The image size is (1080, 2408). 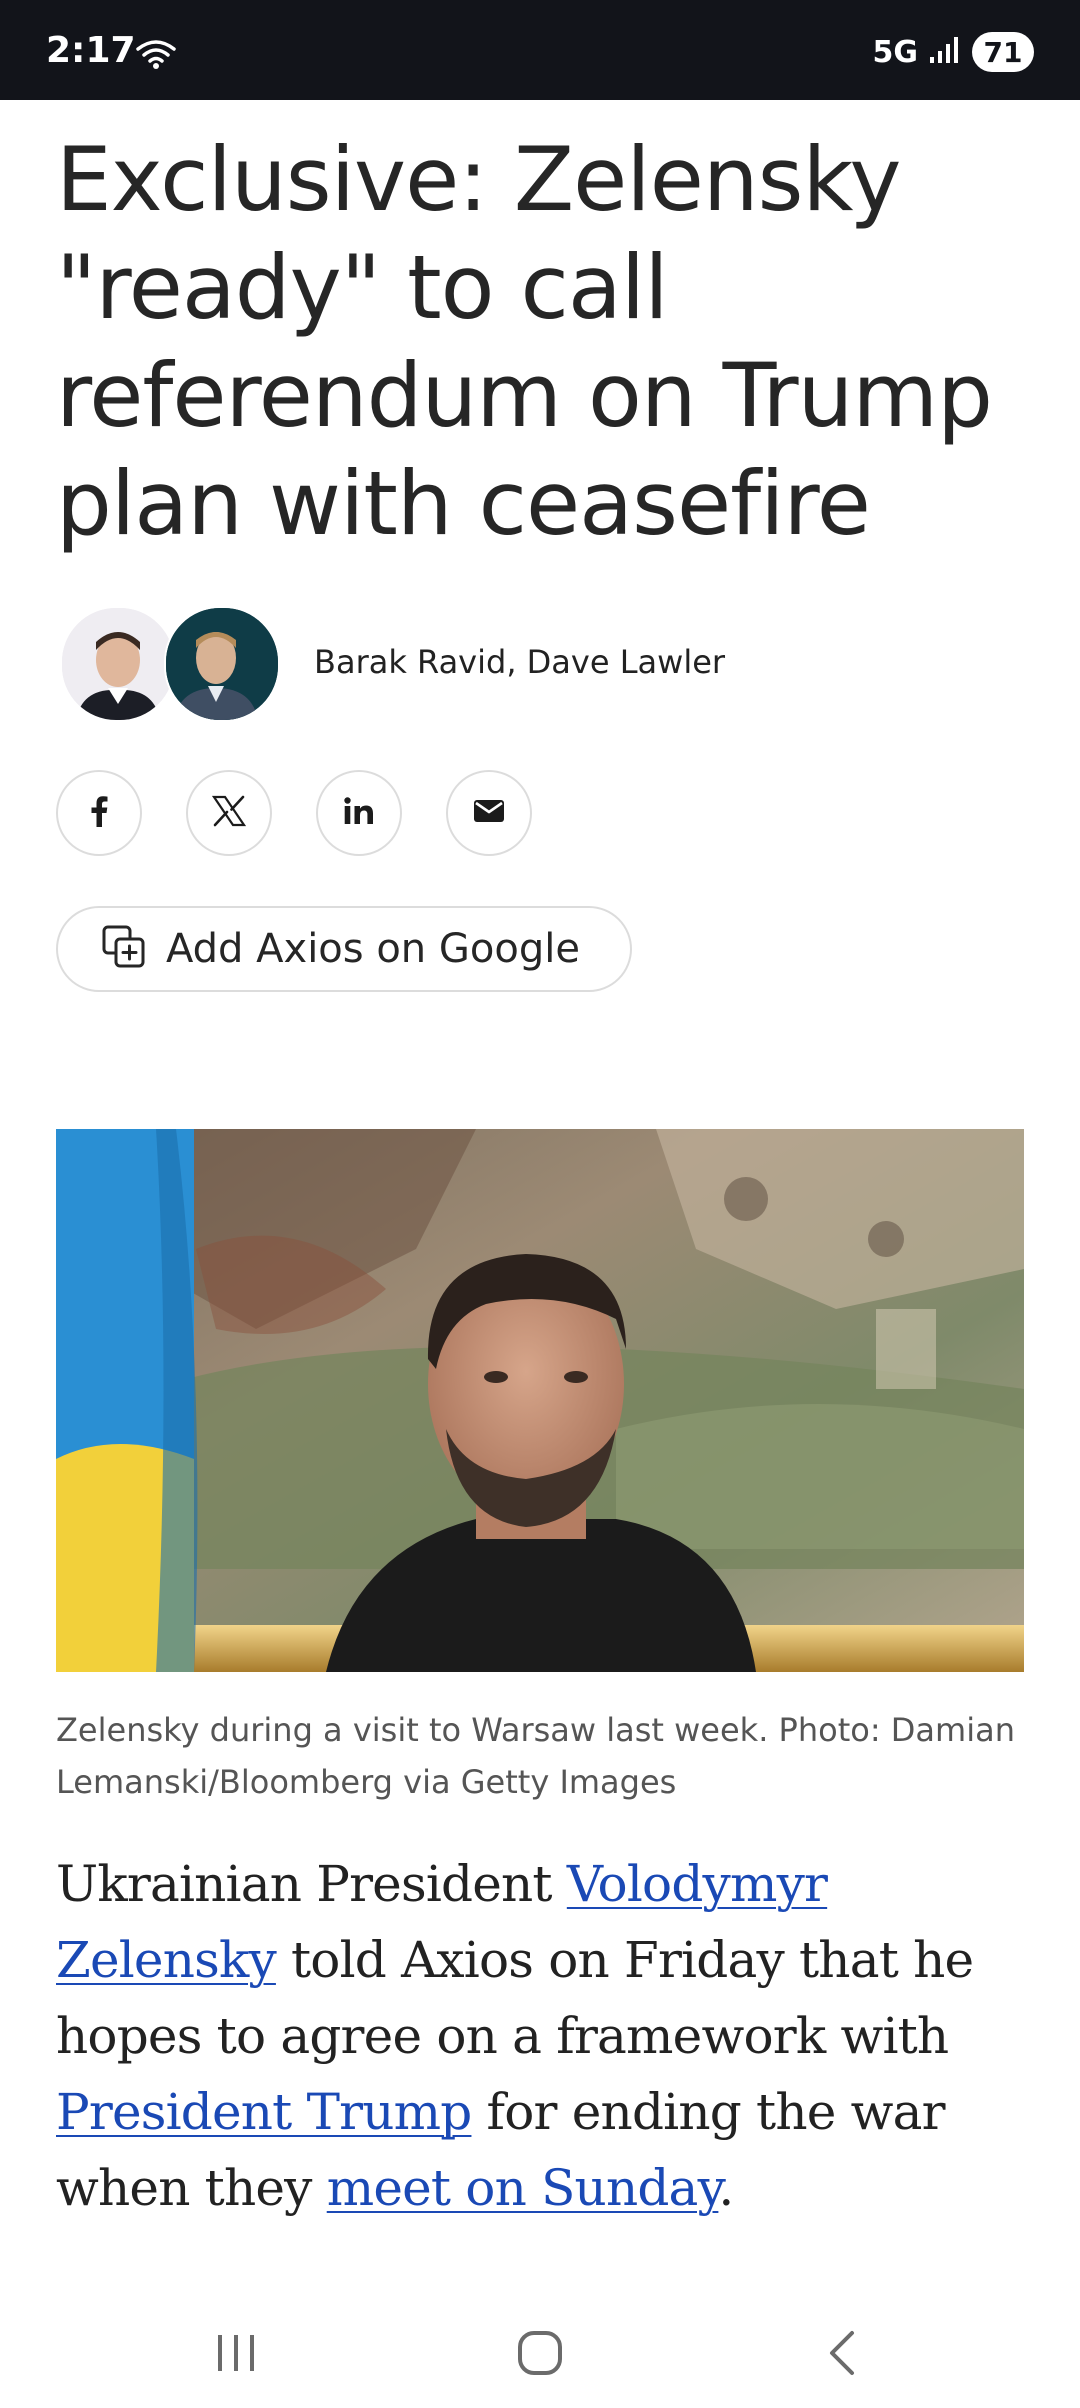 I want to click on system-navigation-bar, so click(x=540, y=2354).